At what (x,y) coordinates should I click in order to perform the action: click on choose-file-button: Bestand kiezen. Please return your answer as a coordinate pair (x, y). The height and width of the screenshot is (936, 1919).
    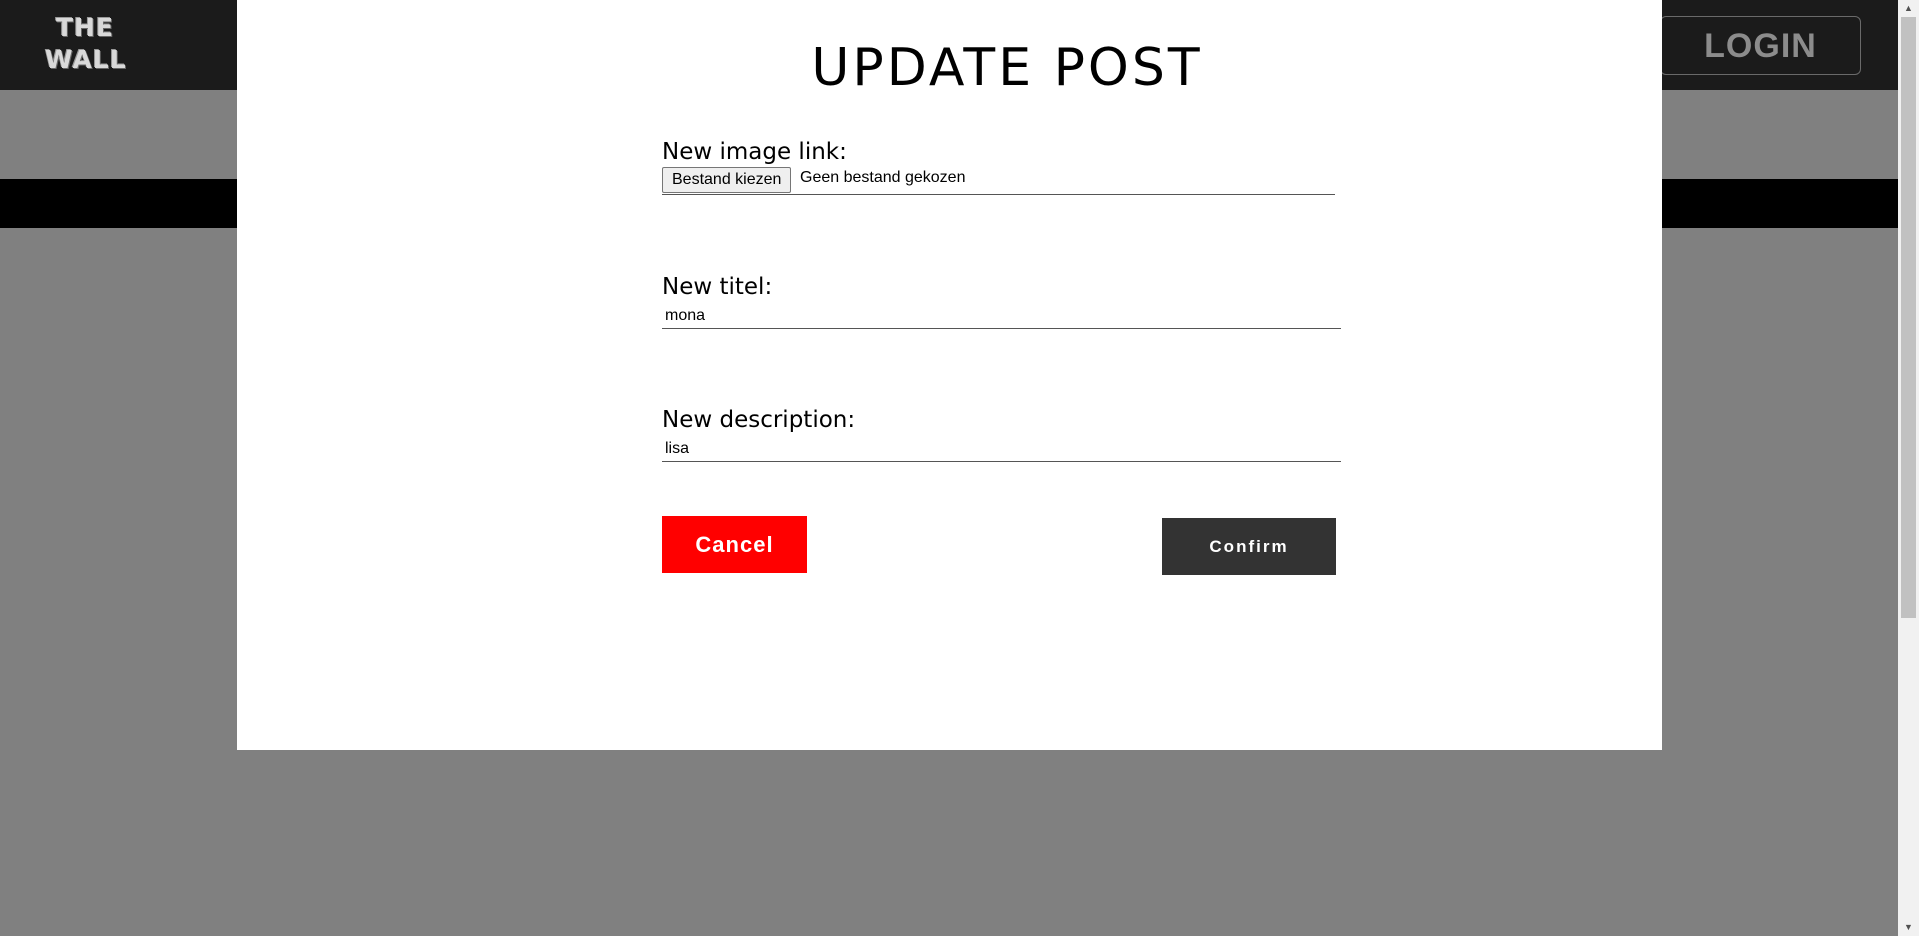
    Looking at the image, I should click on (727, 180).